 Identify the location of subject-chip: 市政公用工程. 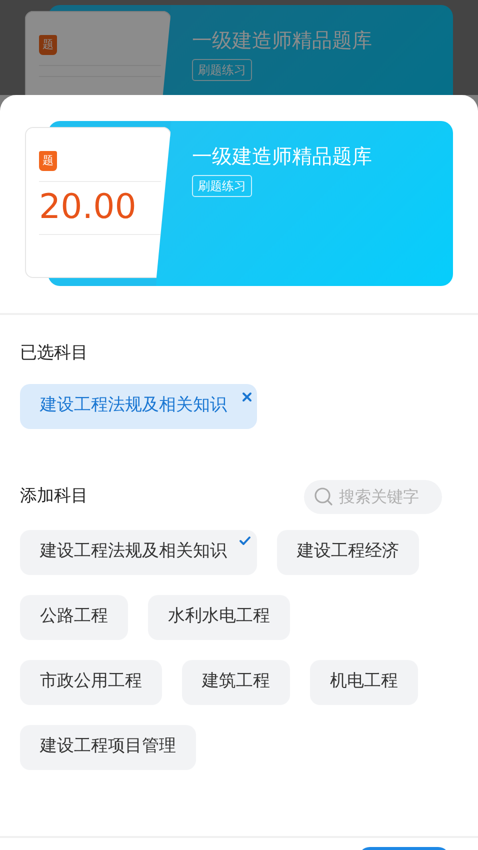
(91, 682).